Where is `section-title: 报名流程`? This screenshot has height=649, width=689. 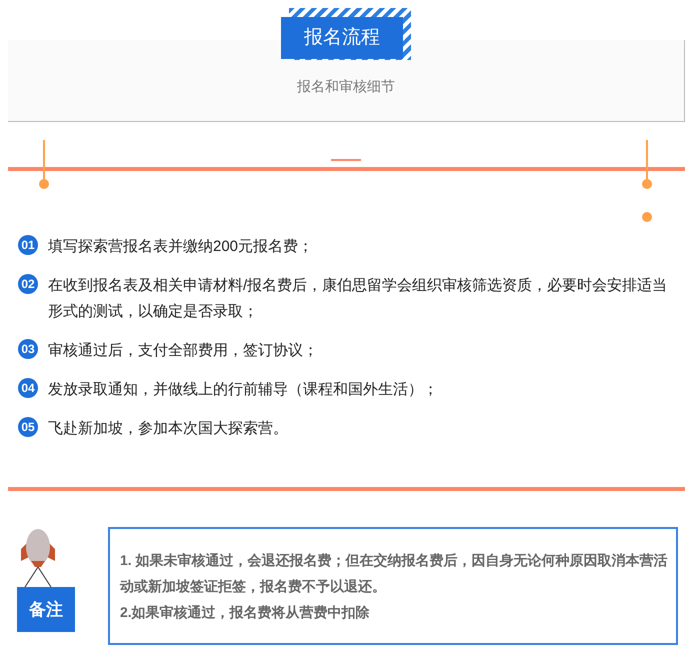 section-title: 报名流程 is located at coordinates (342, 38).